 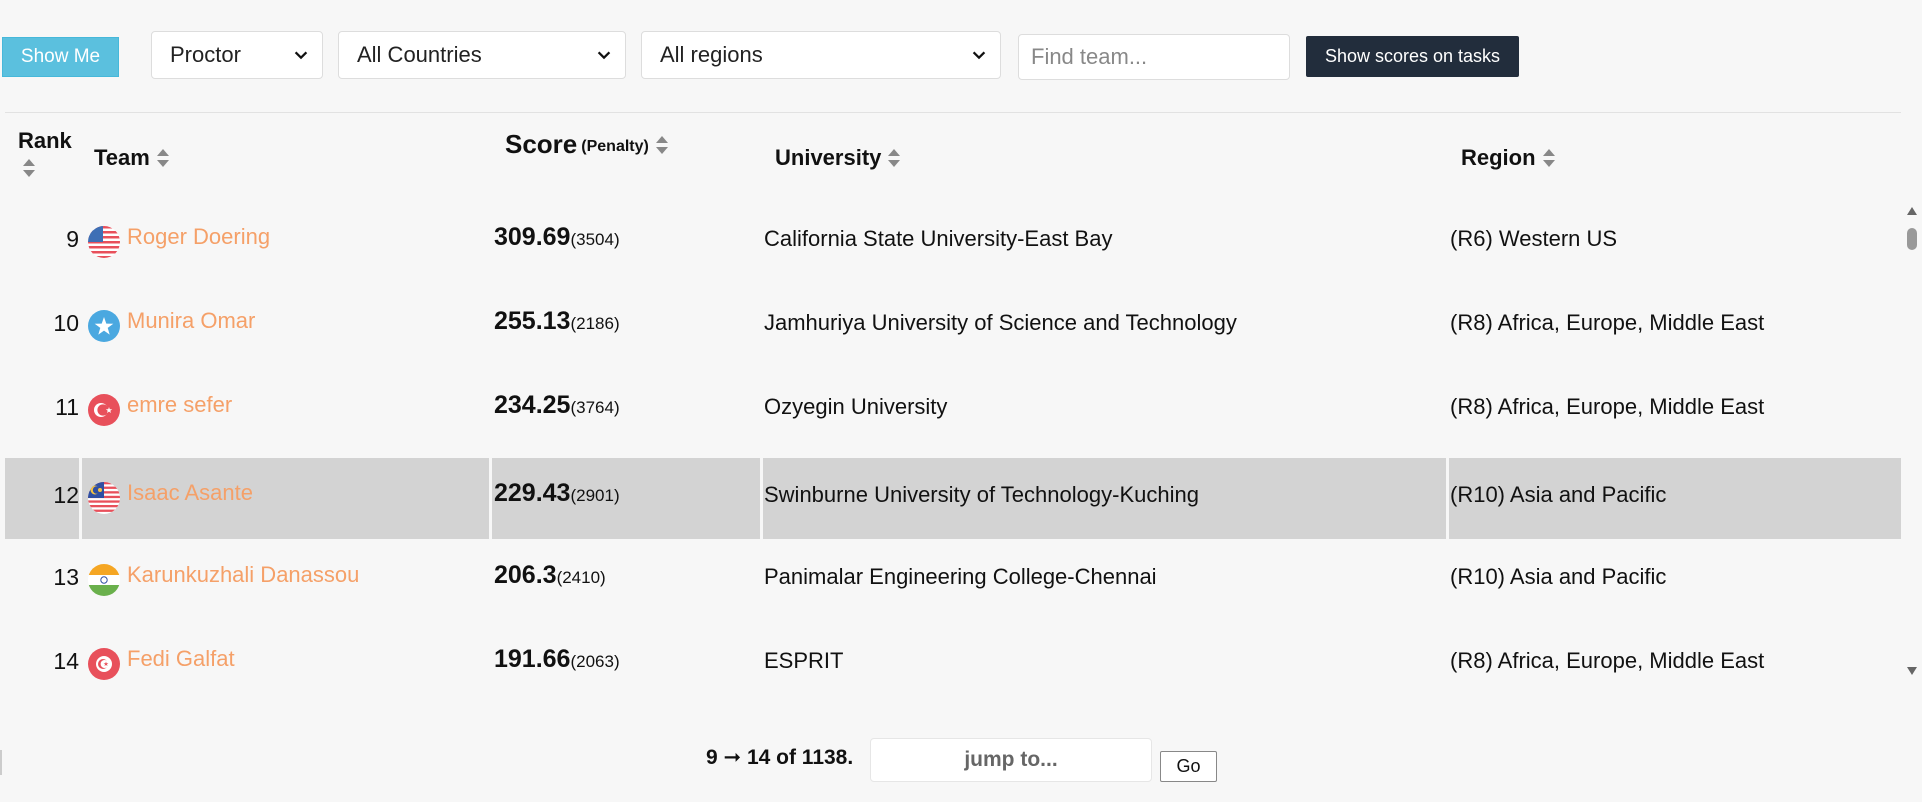 What do you see at coordinates (595, 407) in the screenshot?
I see `penalty-value: (3764)` at bounding box center [595, 407].